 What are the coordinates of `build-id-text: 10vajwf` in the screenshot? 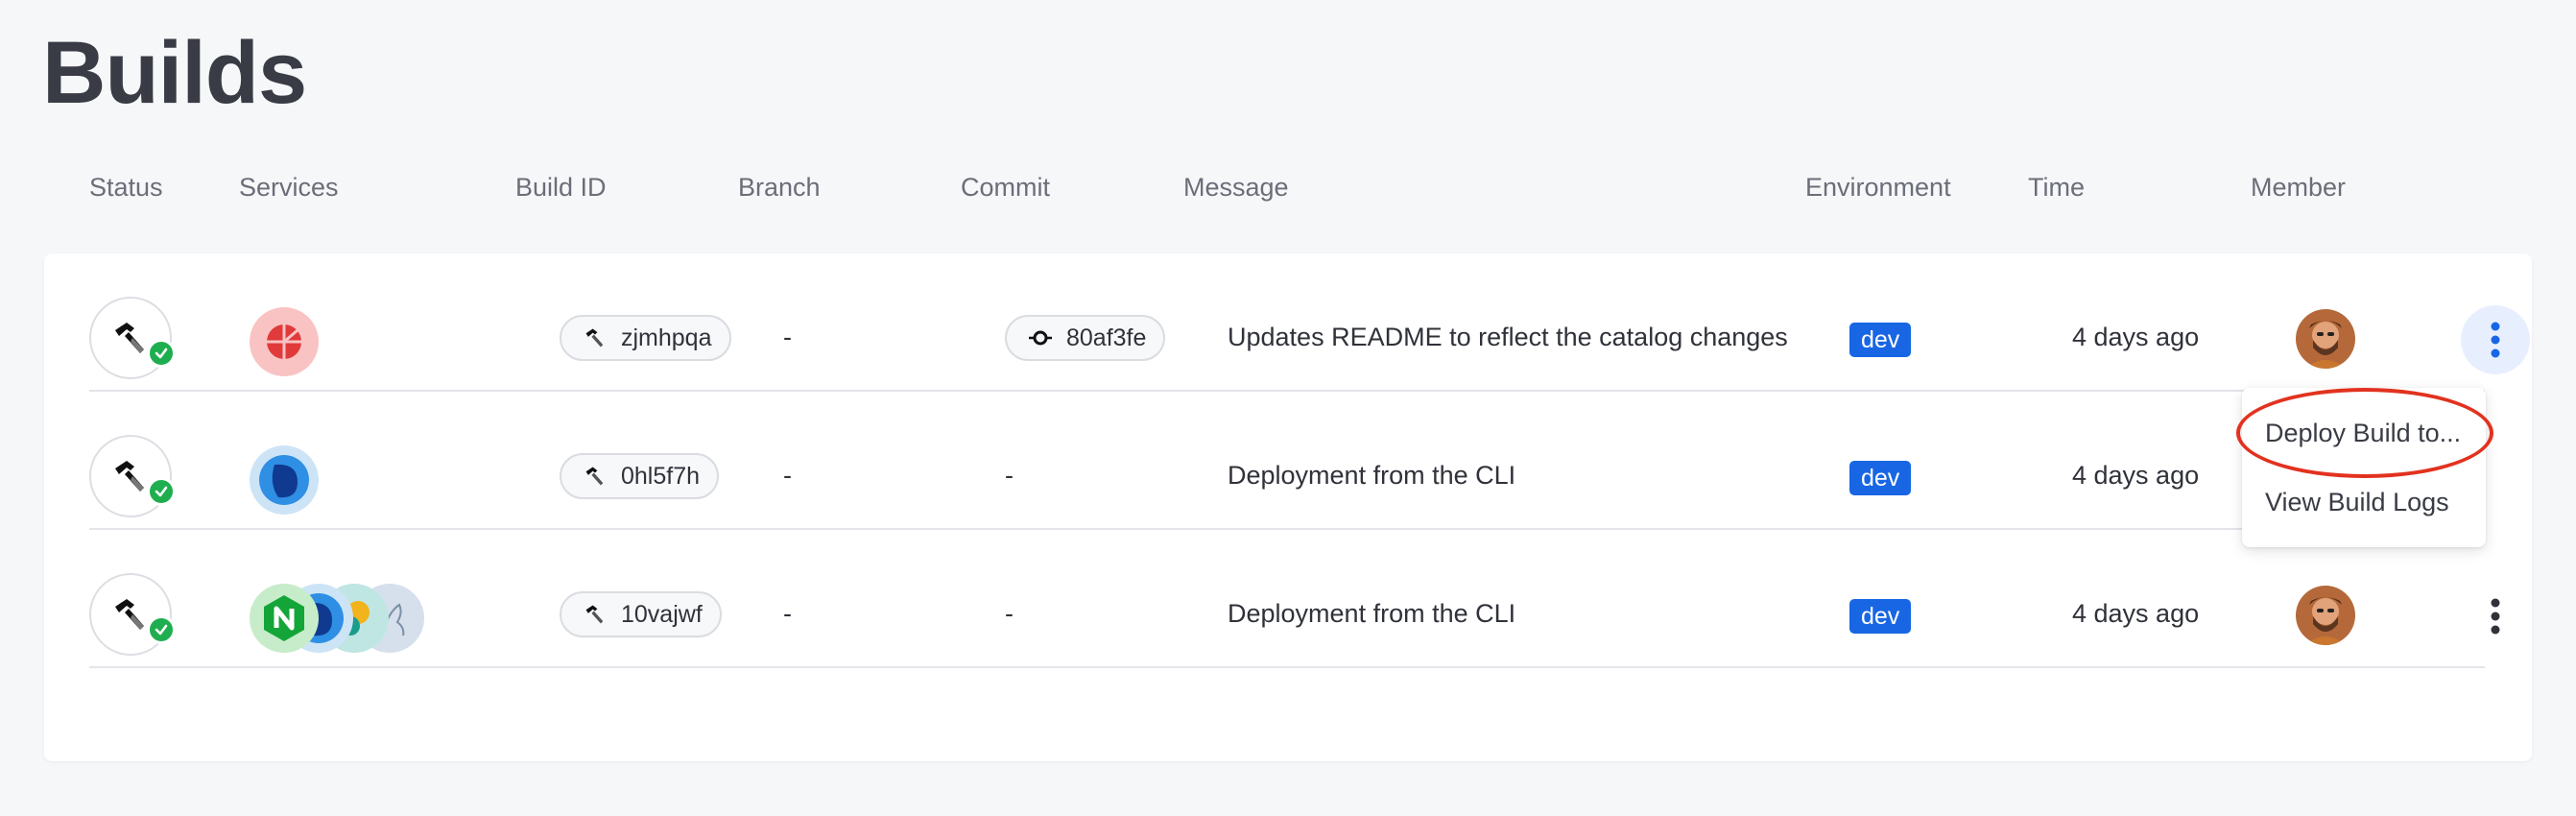 It's located at (662, 614).